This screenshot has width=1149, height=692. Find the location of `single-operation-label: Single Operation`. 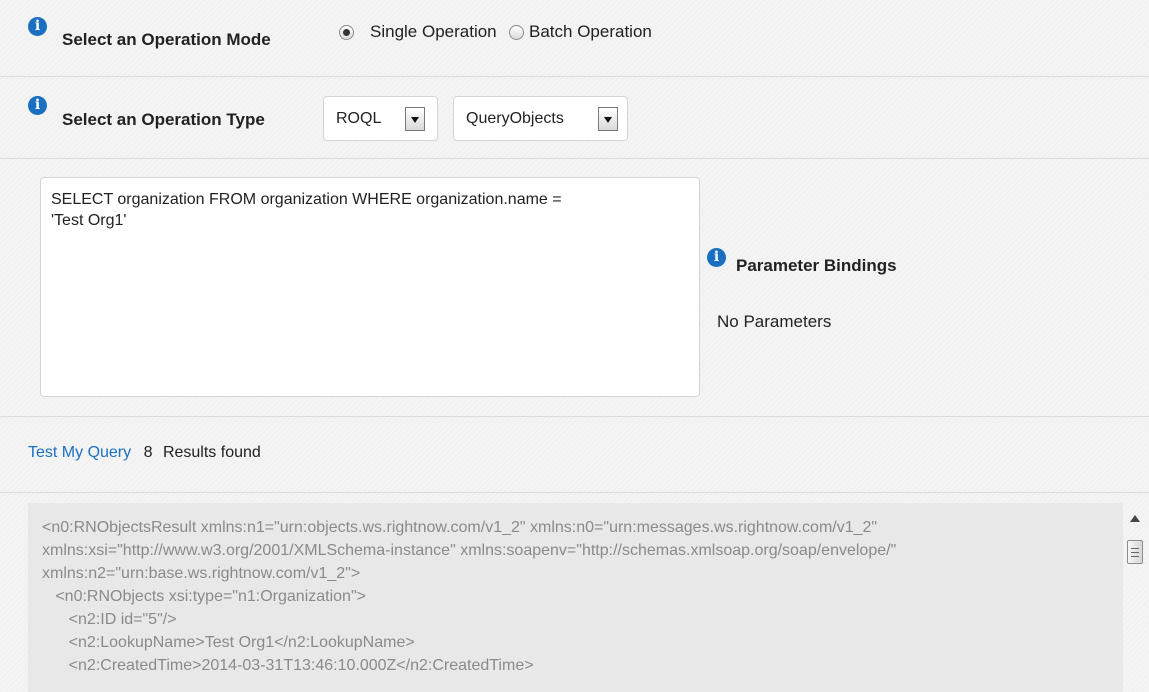

single-operation-label: Single Operation is located at coordinates (433, 32).